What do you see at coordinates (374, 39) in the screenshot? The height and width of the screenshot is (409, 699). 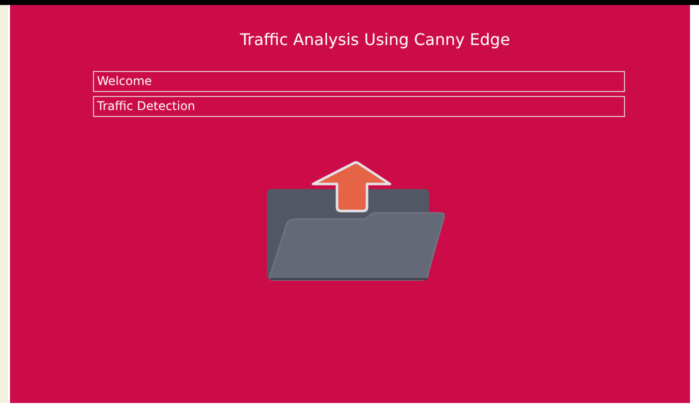 I see `page-title: Traffic Analysis Using Canny Edge` at bounding box center [374, 39].